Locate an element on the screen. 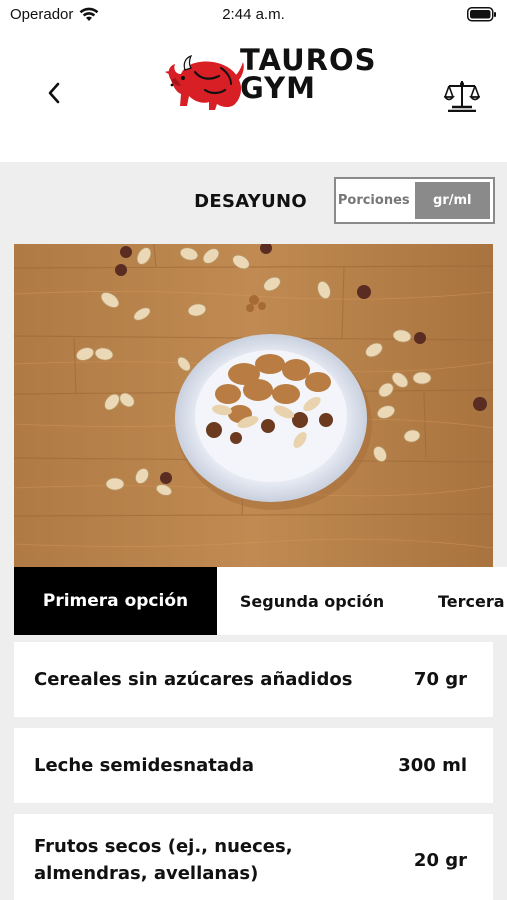 The width and height of the screenshot is (507, 900). food-item-quantity: 300 ml is located at coordinates (432, 765).